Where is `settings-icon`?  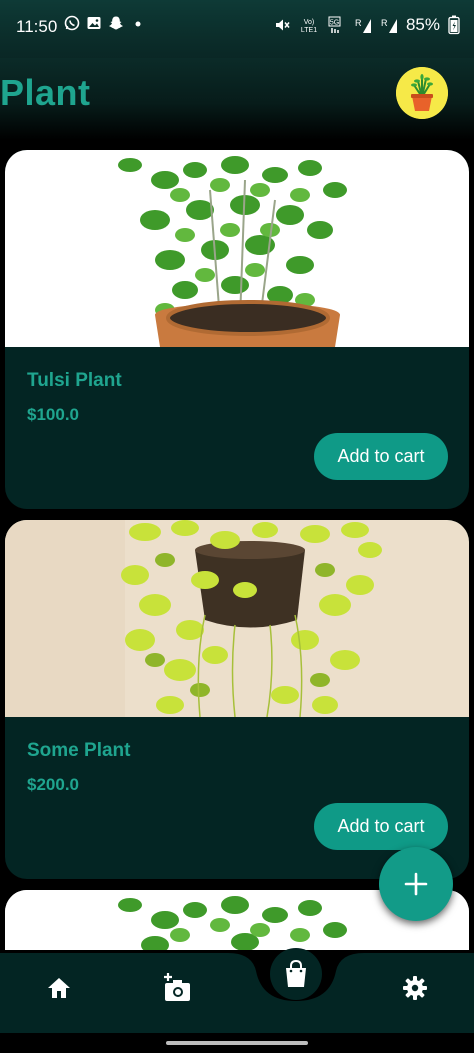
settings-icon is located at coordinates (415, 988).